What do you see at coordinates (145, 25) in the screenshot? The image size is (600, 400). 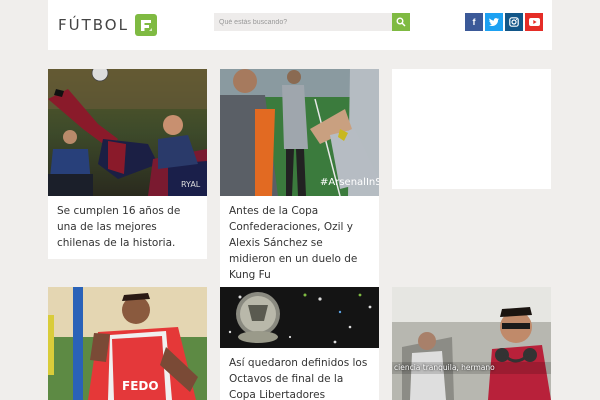 I see `logo-f-icon` at bounding box center [145, 25].